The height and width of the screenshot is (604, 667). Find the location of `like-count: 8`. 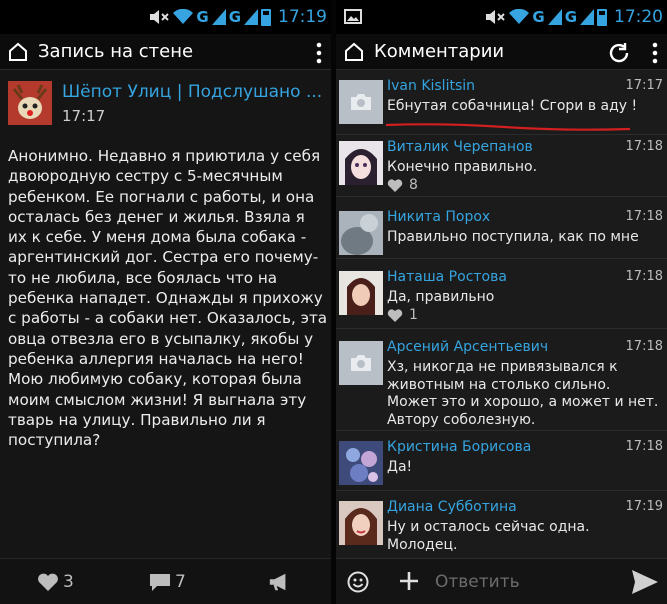

like-count: 8 is located at coordinates (413, 185).